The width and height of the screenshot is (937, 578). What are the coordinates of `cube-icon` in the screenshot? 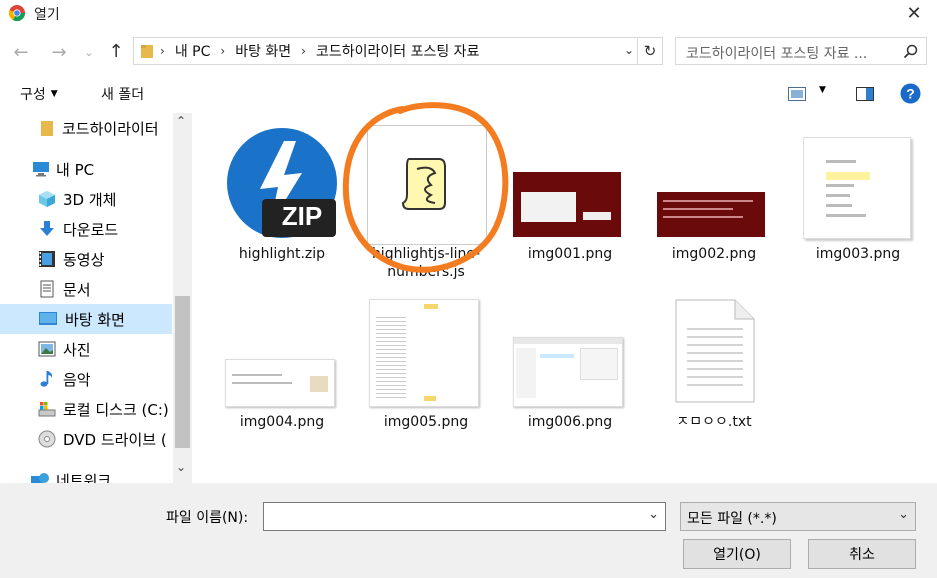 It's located at (47, 199).